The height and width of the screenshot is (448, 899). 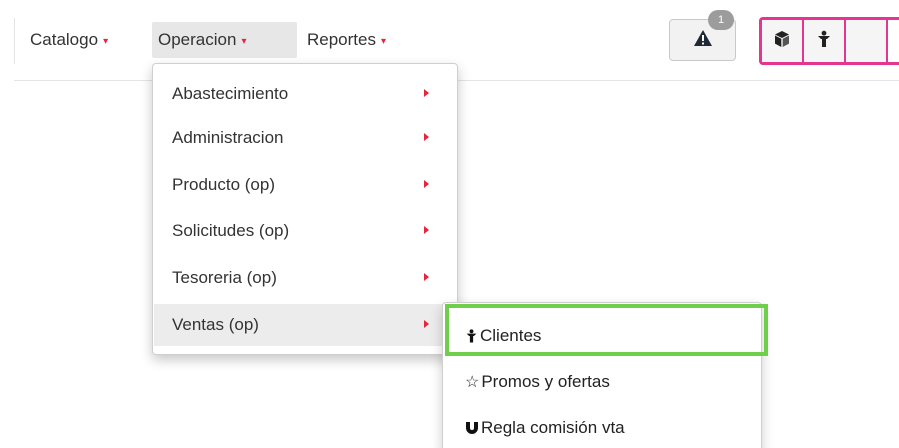 What do you see at coordinates (230, 93) in the screenshot?
I see `menu-item-label: Abastecimiento` at bounding box center [230, 93].